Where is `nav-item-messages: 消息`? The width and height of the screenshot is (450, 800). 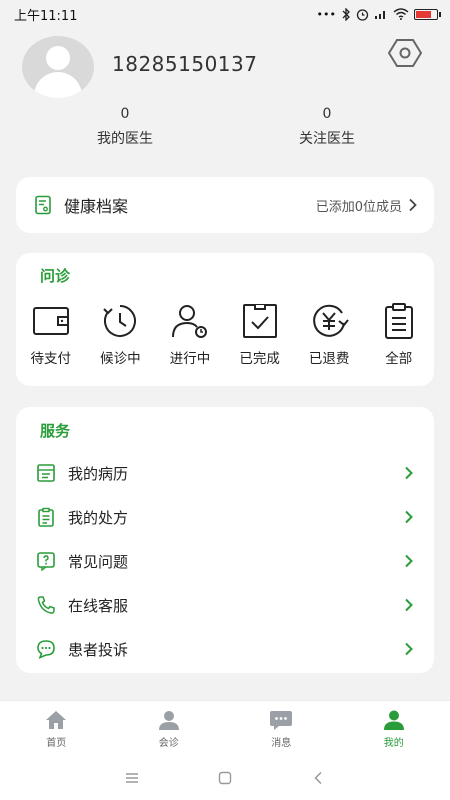
nav-item-messages: 消息 is located at coordinates (281, 728).